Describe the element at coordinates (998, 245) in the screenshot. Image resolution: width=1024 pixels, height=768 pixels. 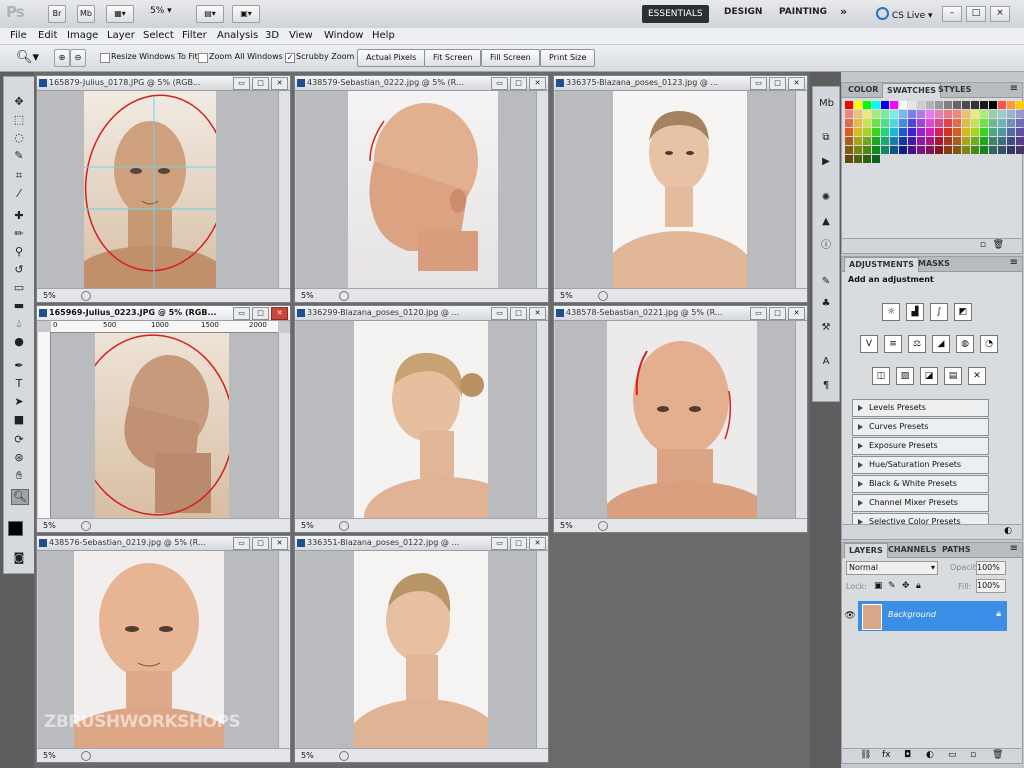
I see `delete-swatch-icon: 🗑︎` at that location.